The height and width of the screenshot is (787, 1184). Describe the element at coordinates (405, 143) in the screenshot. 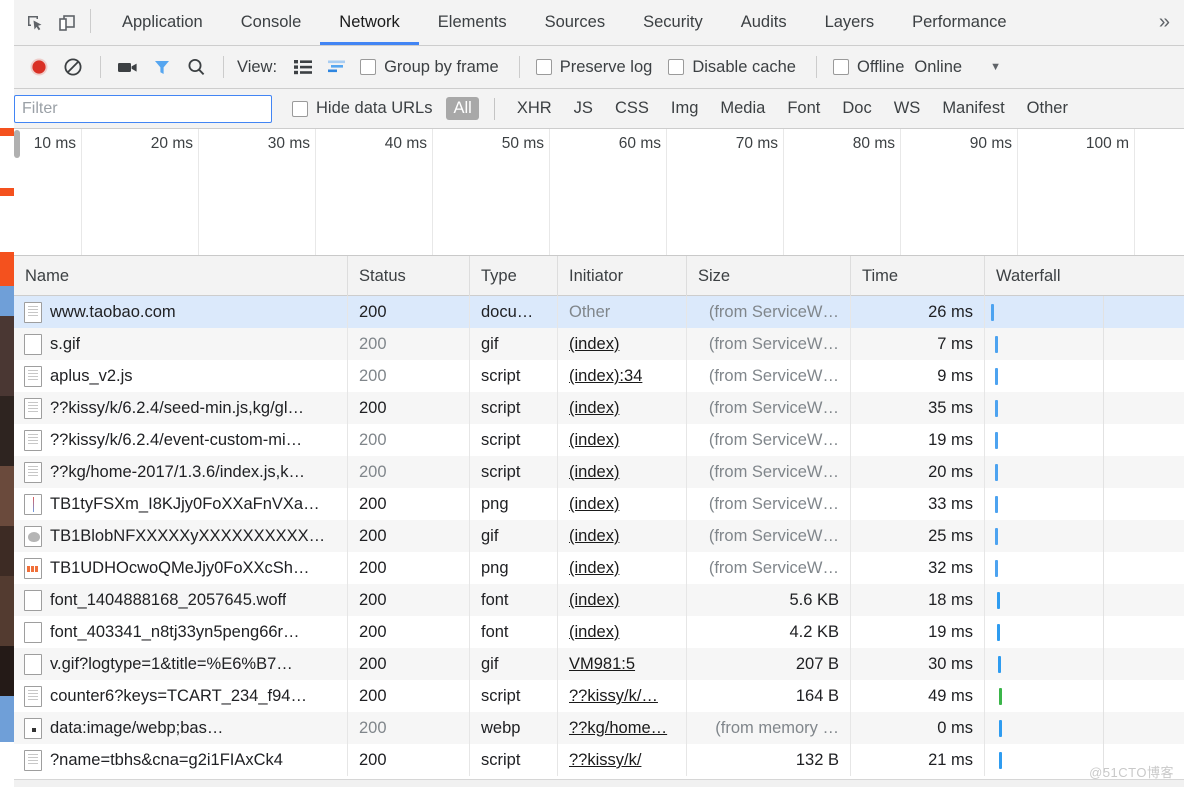

I see `overview-tick-label: 40 ms` at that location.